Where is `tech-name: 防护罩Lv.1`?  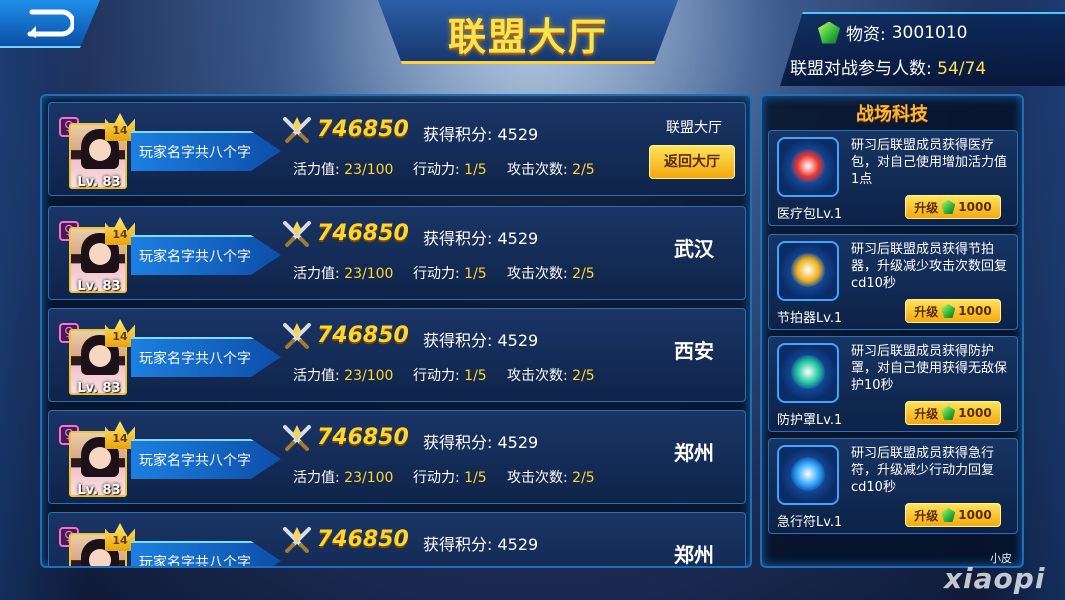 tech-name: 防护罩Lv.1 is located at coordinates (810, 420).